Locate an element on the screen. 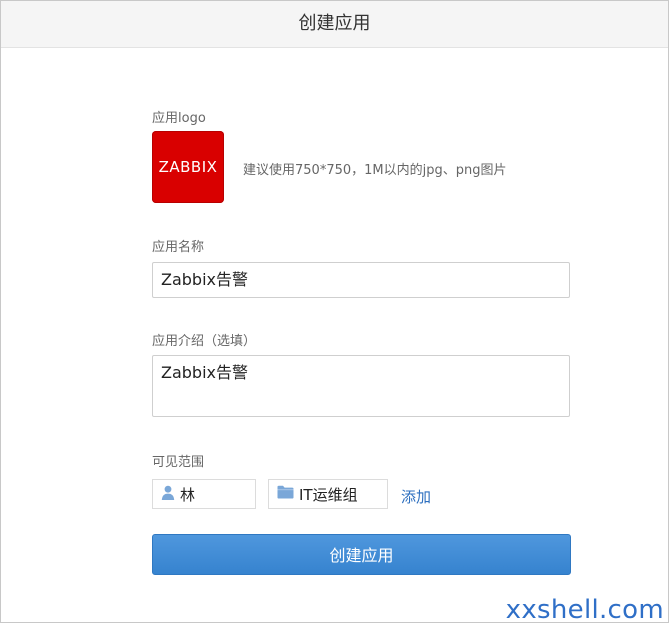 The image size is (669, 623). app-name-label: 应用名称 is located at coordinates (178, 247).